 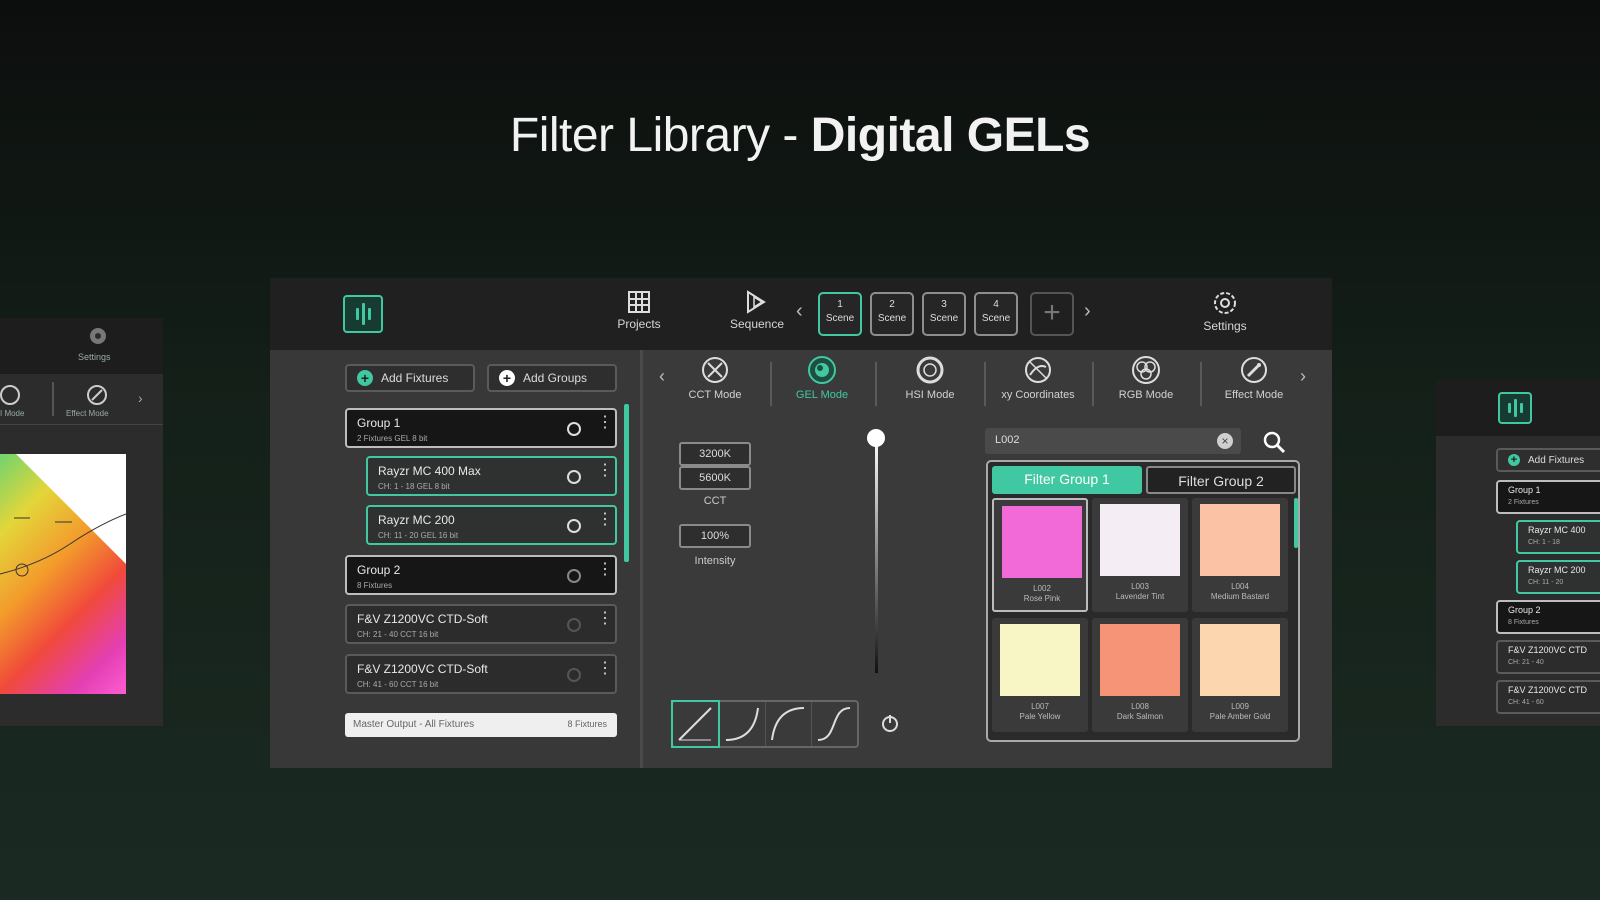 What do you see at coordinates (1548, 657) in the screenshot?
I see `right-fixture-fv-1: F&V Z1200VC CTD CH: 21 - 40` at bounding box center [1548, 657].